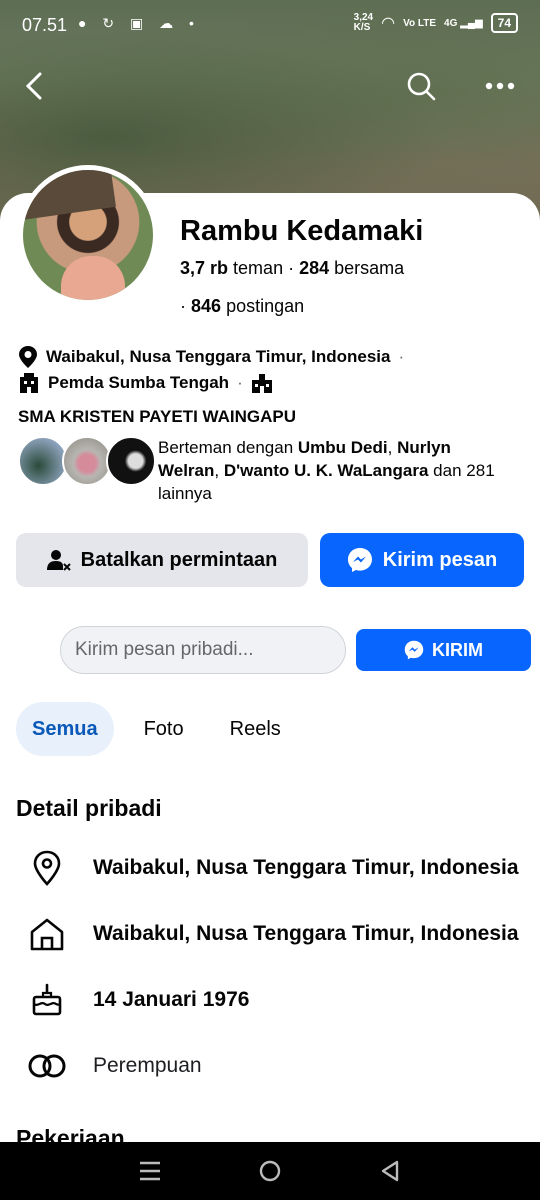 This screenshot has width=540, height=1200. Describe the element at coordinates (46, 1000) in the screenshot. I see `birthday-cake-icon` at that location.